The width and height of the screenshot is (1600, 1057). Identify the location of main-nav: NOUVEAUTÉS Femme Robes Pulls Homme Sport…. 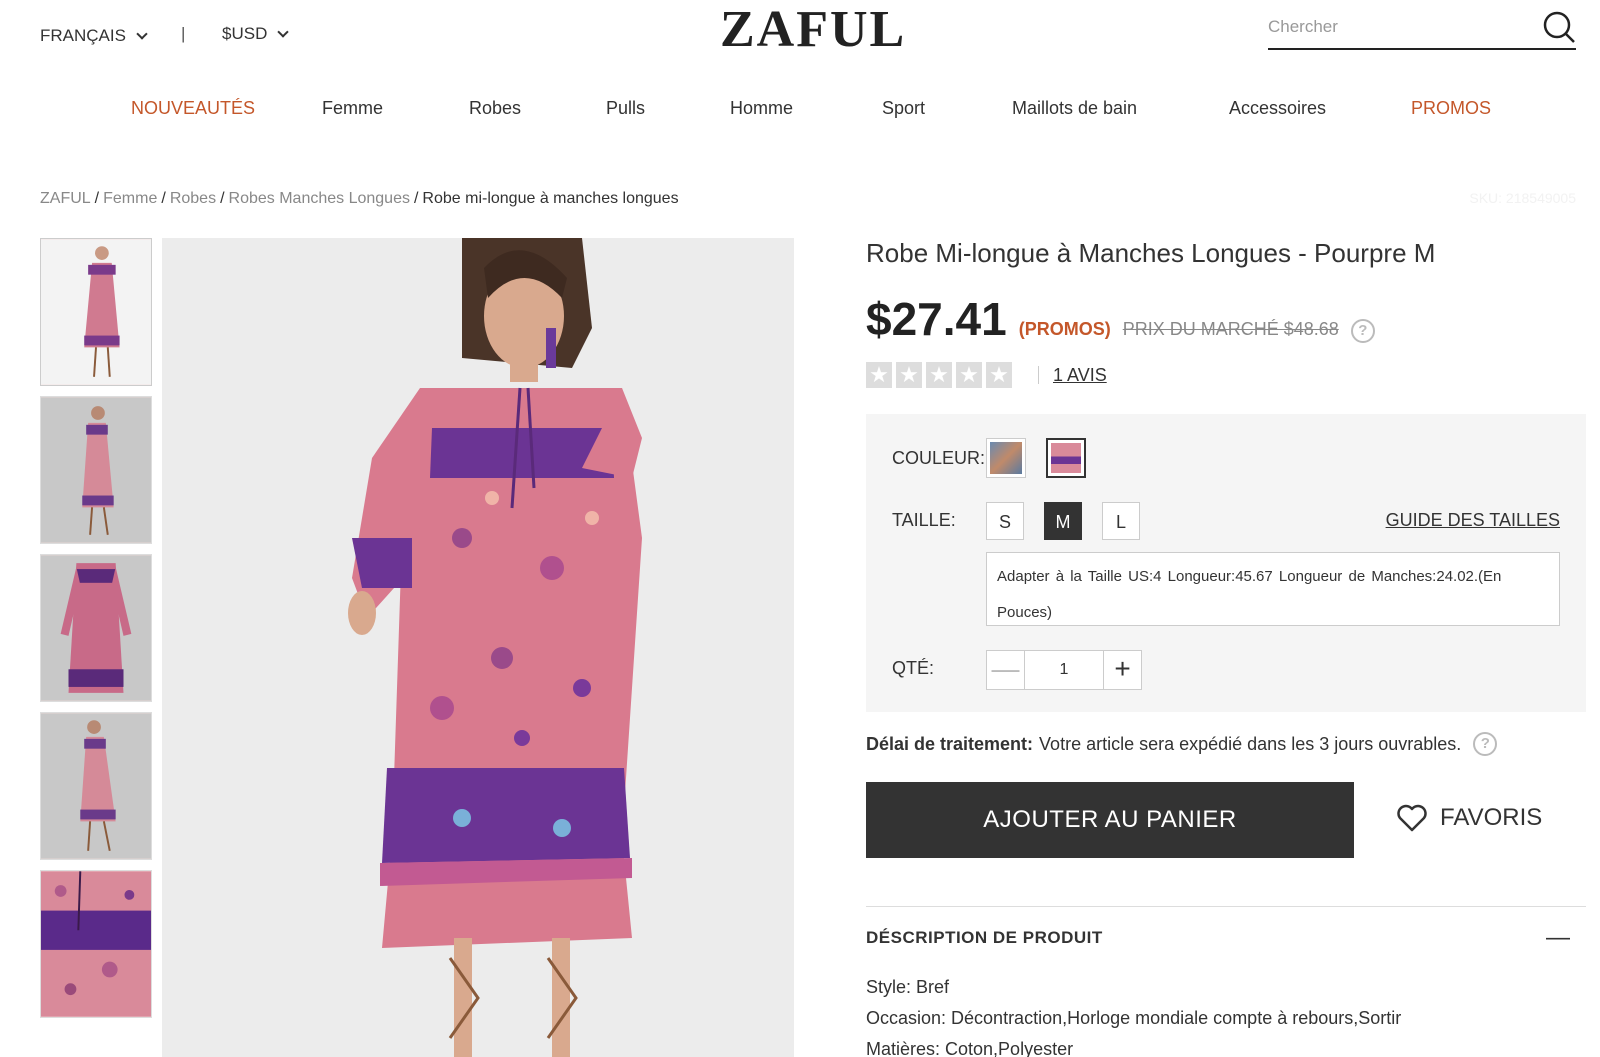
(800, 112).